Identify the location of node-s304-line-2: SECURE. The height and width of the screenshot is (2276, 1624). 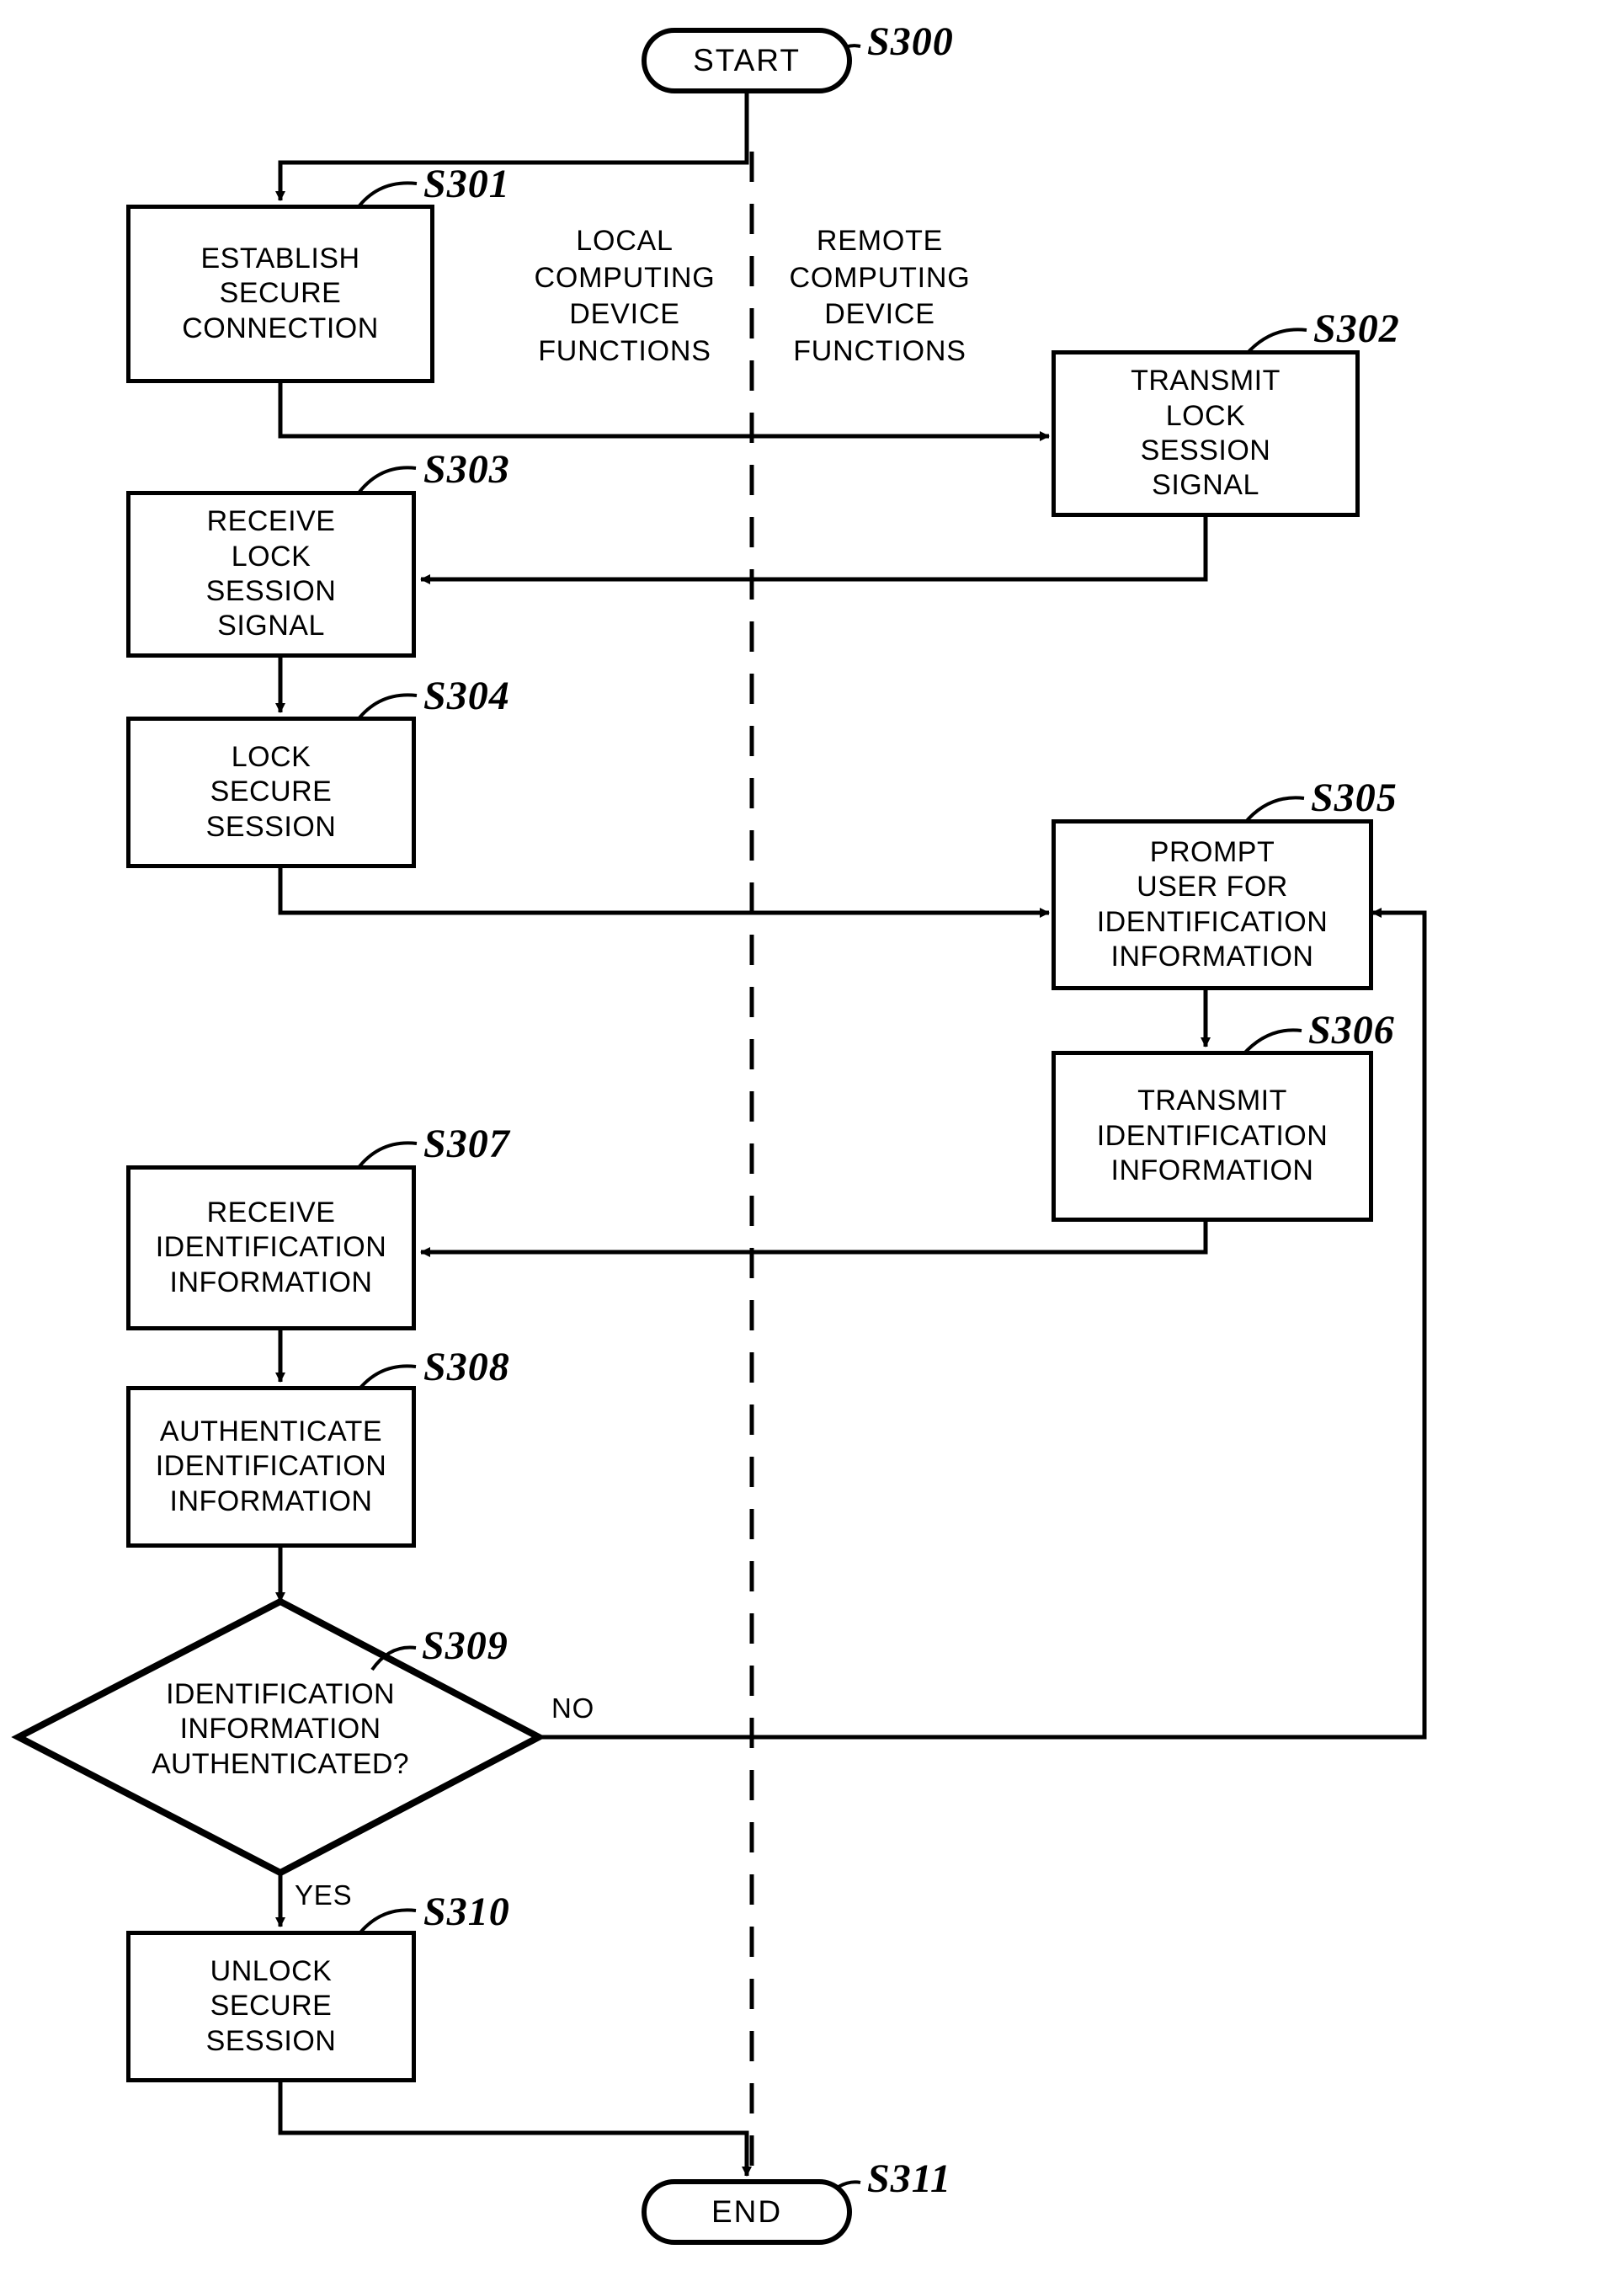
(271, 792).